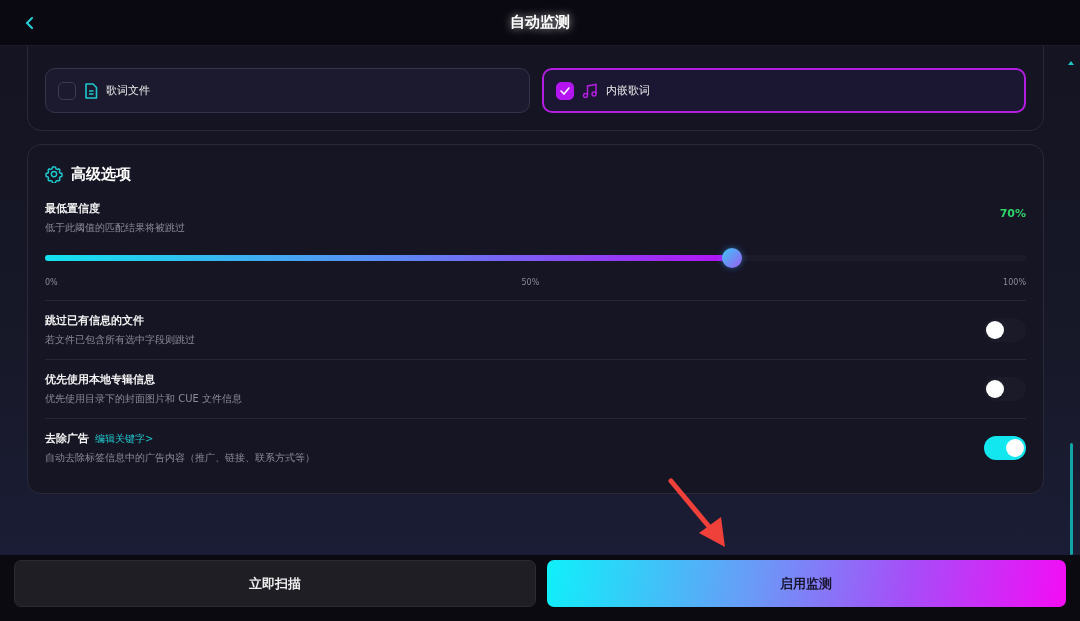 This screenshot has width=1080, height=621. Describe the element at coordinates (287, 90) in the screenshot. I see `option-card: 歌词文件` at that location.